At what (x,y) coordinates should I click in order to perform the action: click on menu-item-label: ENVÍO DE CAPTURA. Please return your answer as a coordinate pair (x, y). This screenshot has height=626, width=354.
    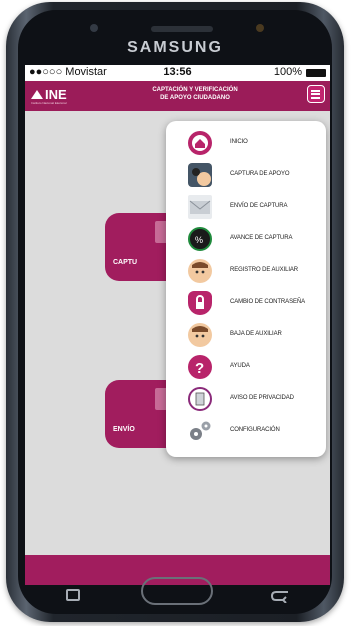
    Looking at the image, I should click on (259, 206).